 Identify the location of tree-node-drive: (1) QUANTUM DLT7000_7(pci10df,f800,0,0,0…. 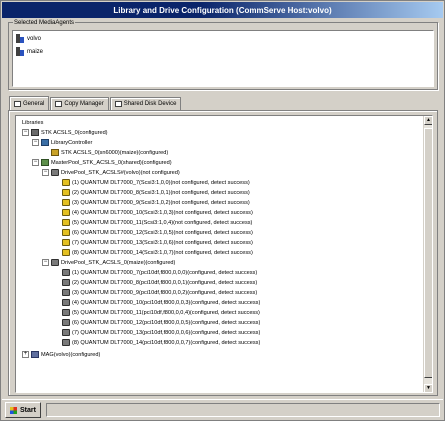
(159, 272).